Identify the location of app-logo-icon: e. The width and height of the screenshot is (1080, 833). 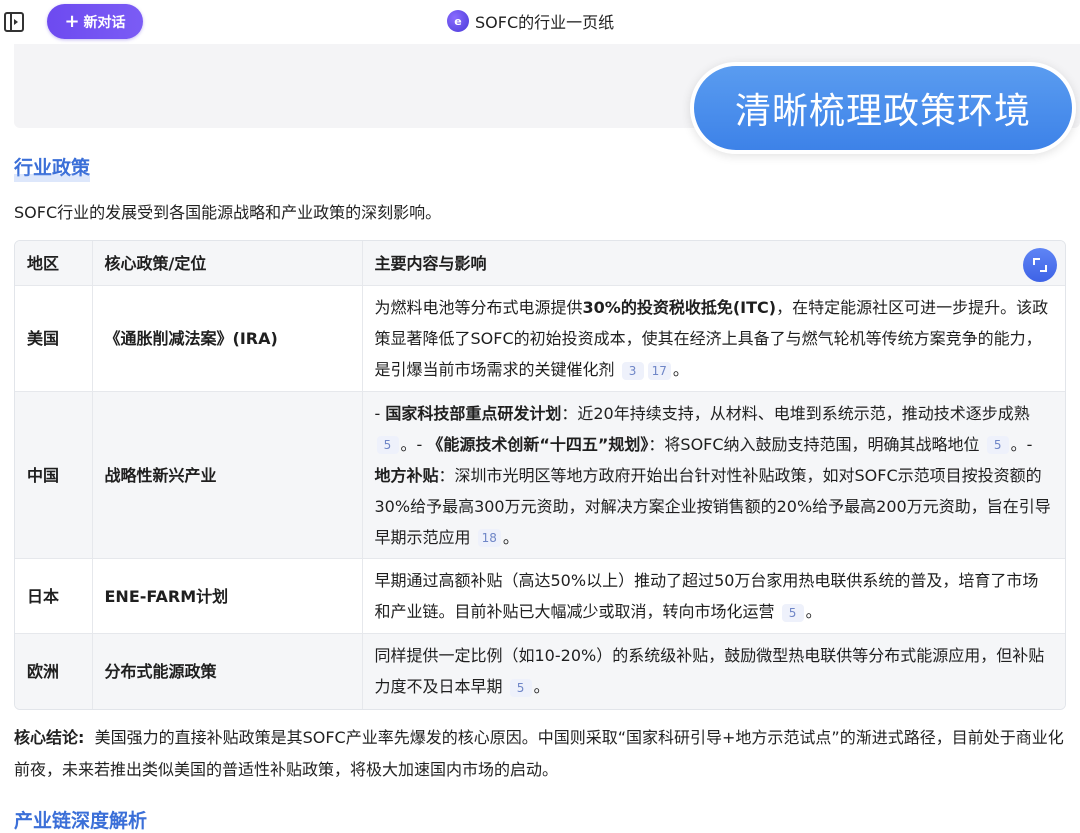
(458, 21).